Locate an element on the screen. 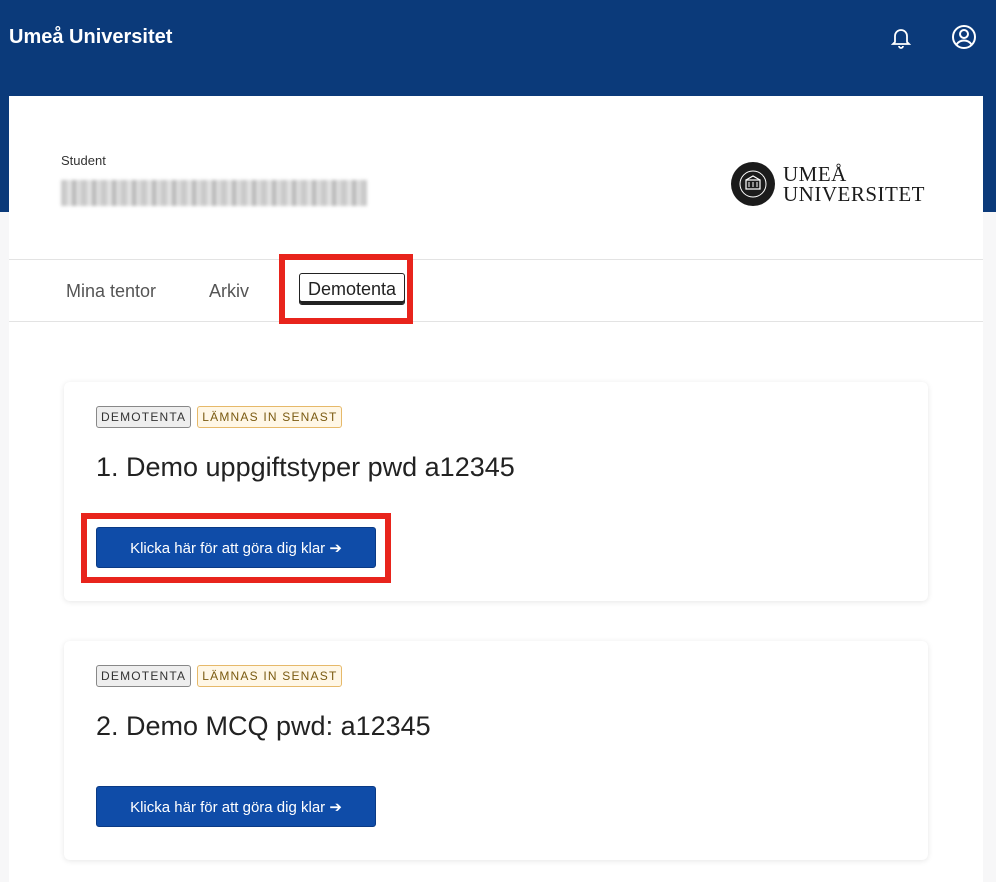 Image resolution: width=996 pixels, height=882 pixels. logo-line-2: UNIVERSITET is located at coordinates (854, 194).